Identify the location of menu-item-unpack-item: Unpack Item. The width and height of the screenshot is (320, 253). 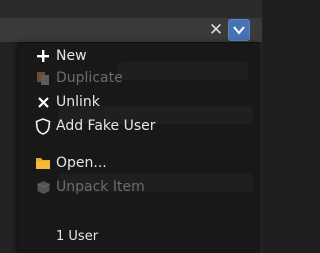
(139, 187).